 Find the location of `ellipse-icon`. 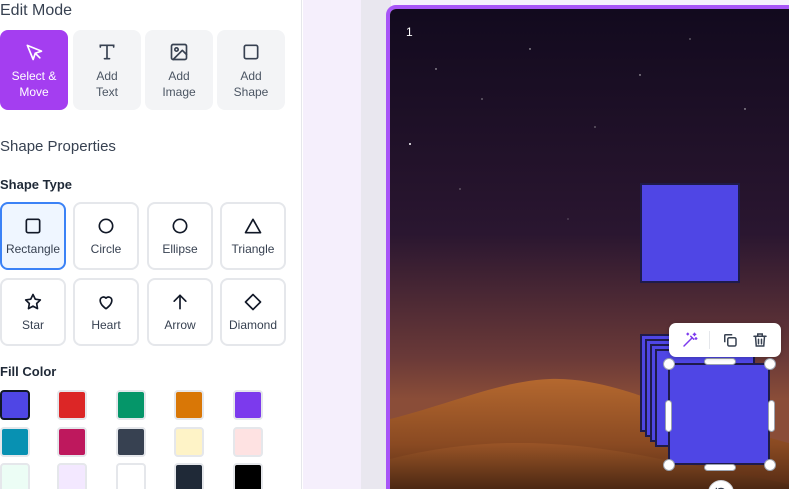

ellipse-icon is located at coordinates (180, 226).